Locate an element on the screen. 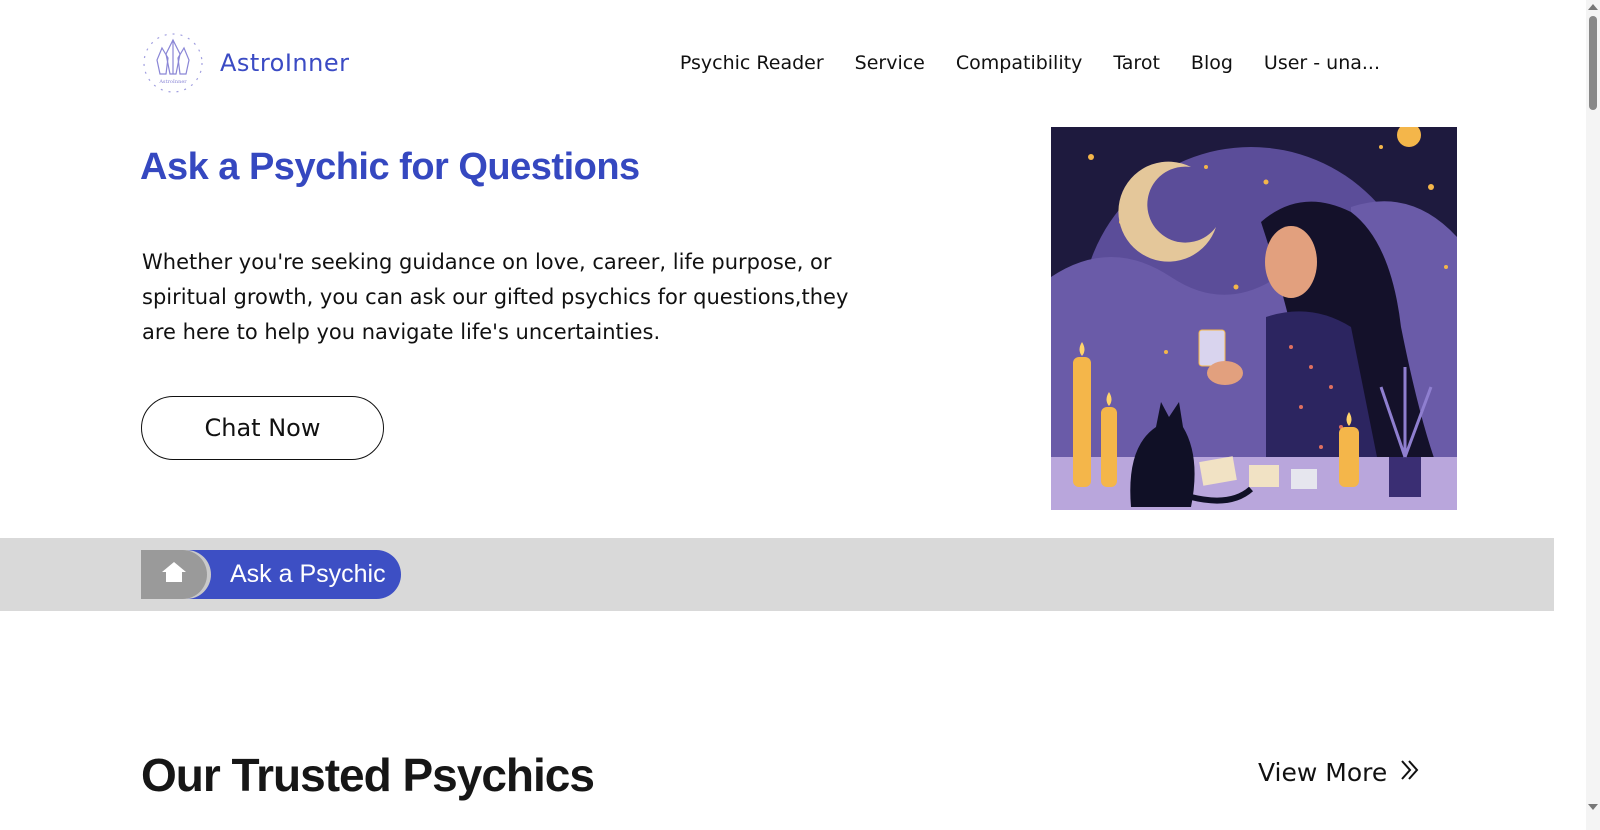  scroll-up-arrow-icon is located at coordinates (1593, 7).